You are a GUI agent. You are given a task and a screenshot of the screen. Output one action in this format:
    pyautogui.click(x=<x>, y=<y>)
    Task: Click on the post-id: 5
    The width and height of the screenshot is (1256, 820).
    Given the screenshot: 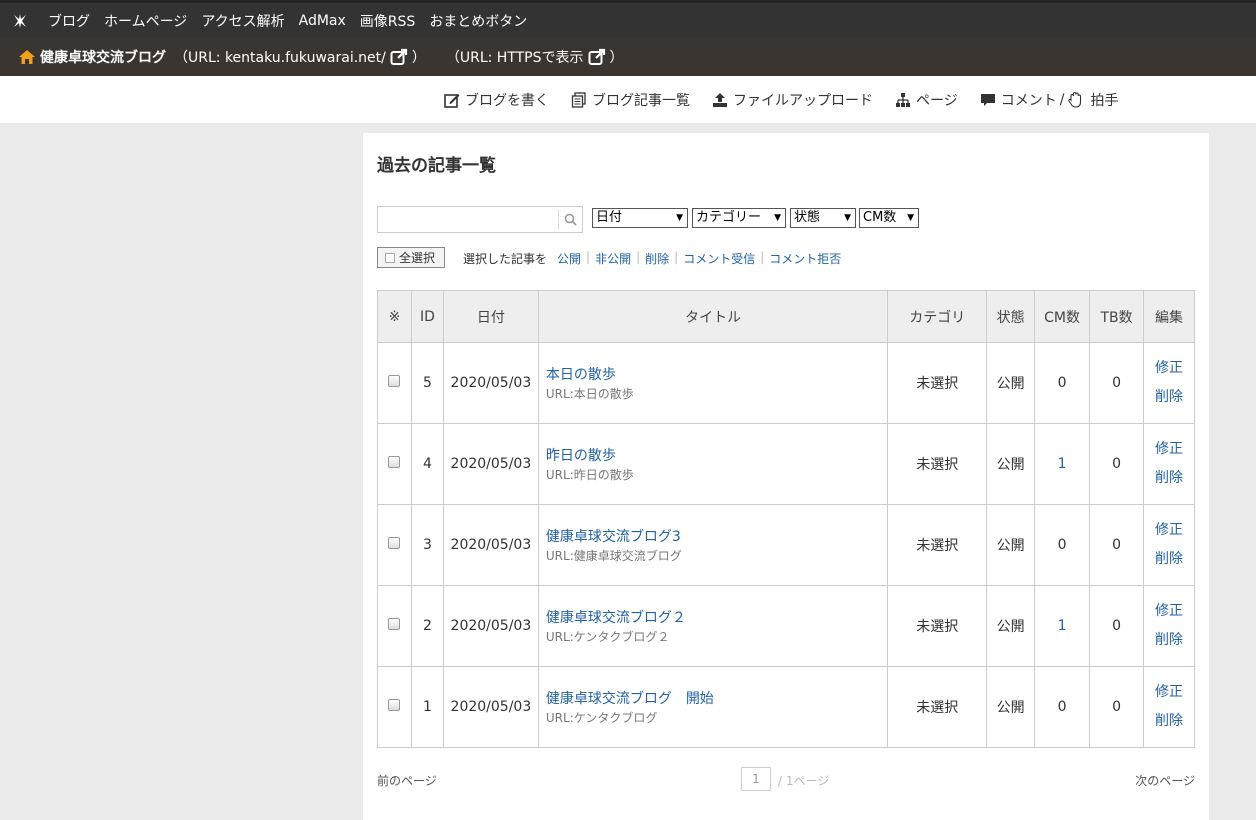 What is the action you would take?
    pyautogui.click(x=427, y=383)
    